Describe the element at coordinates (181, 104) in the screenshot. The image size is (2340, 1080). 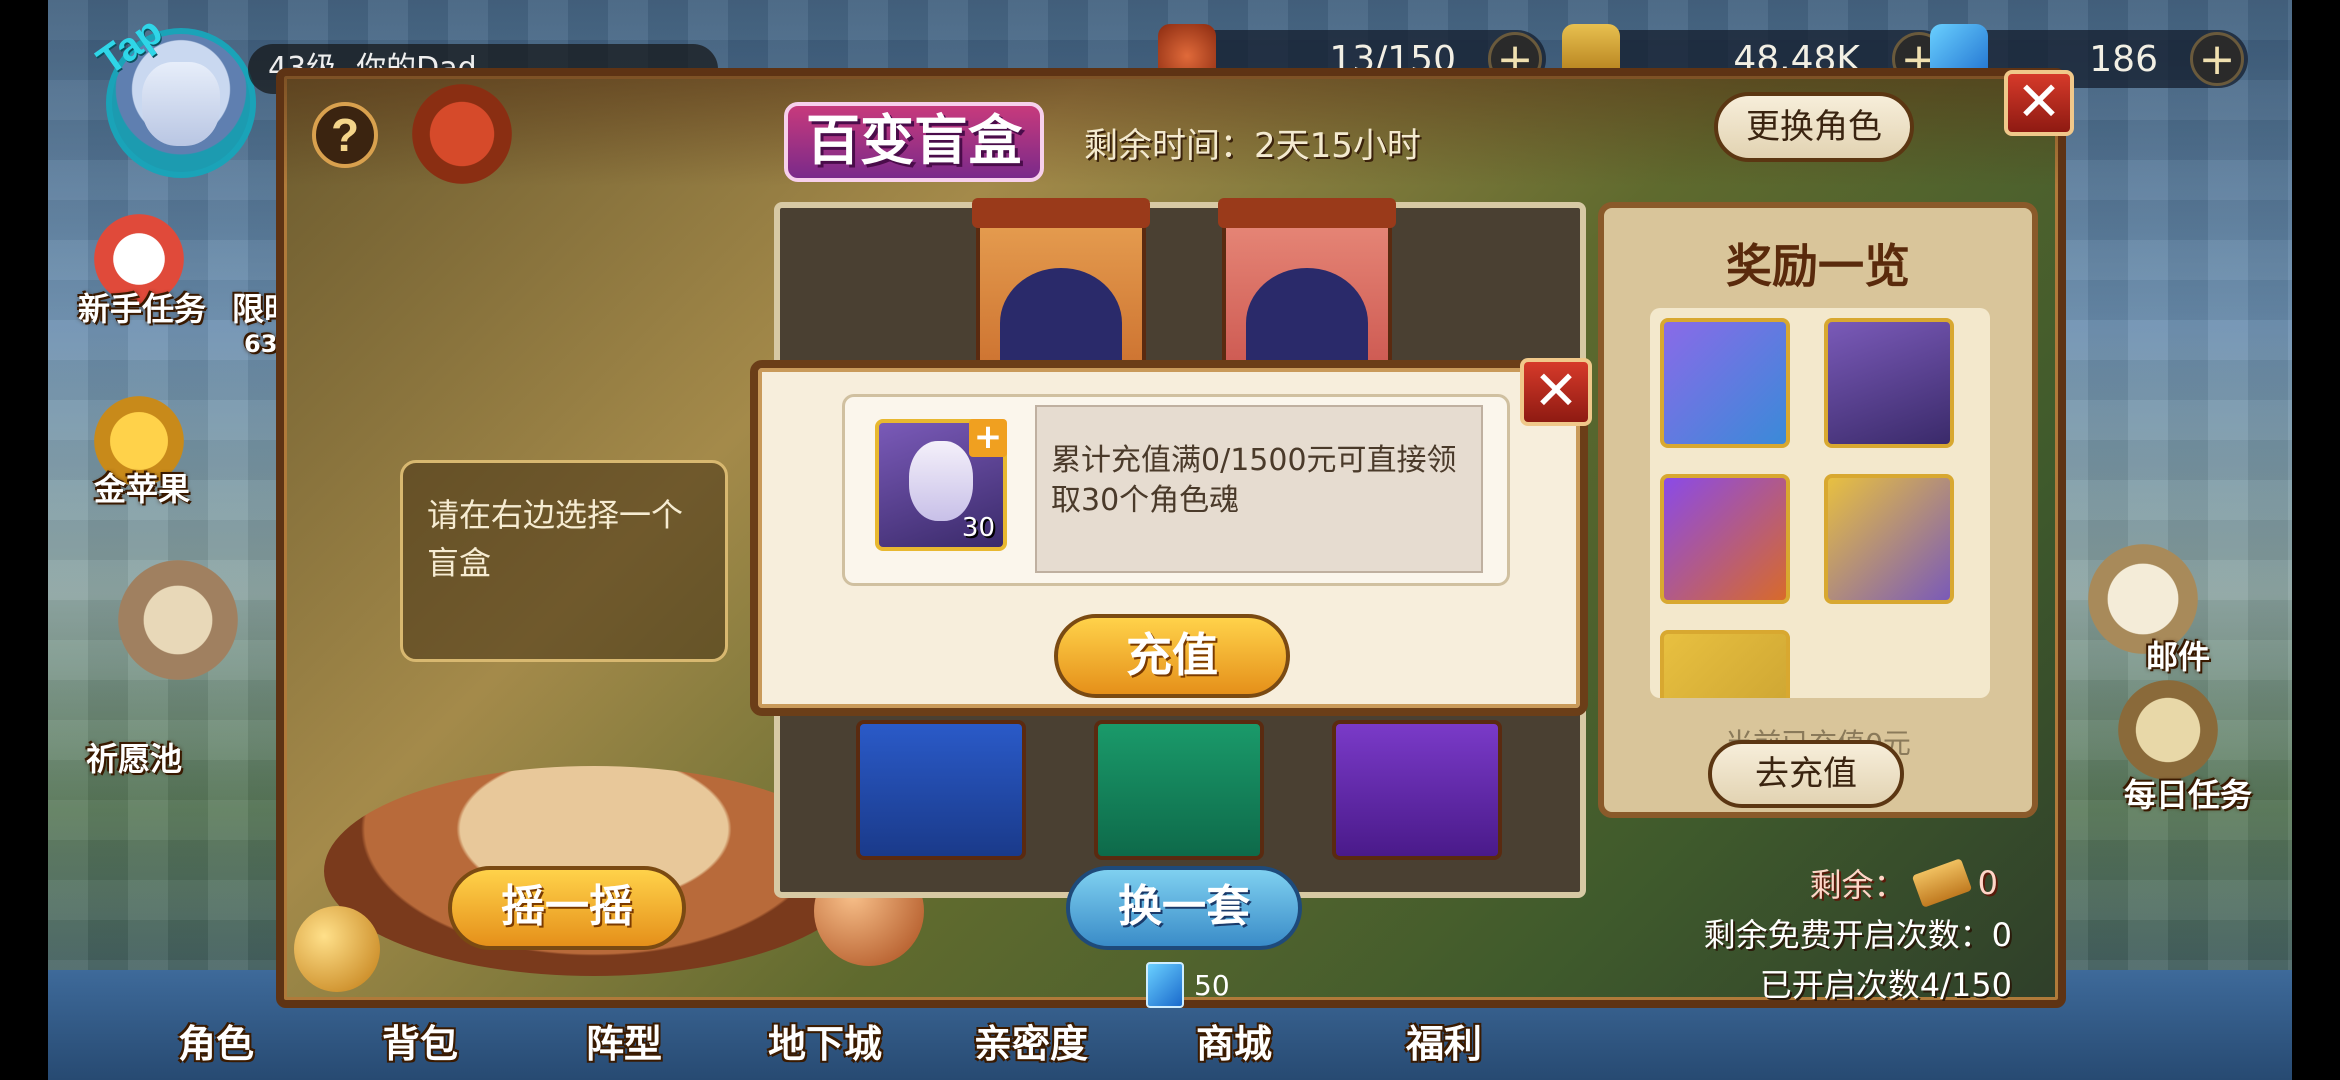
I see `avatar-face` at that location.